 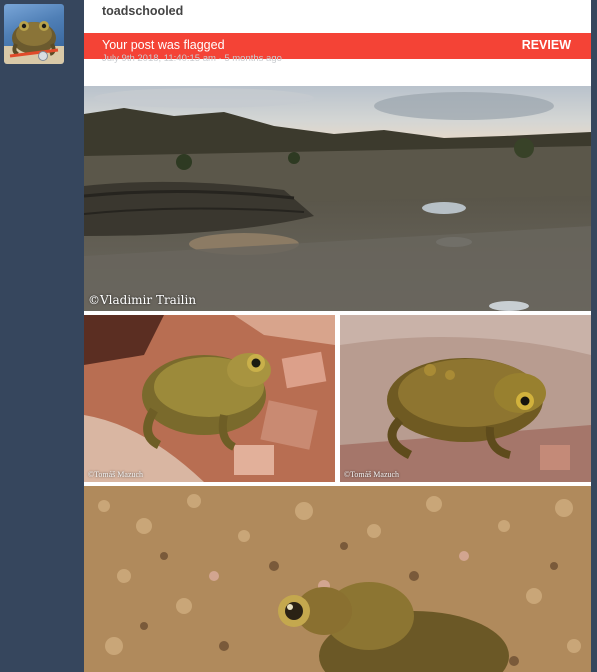 I want to click on flag-message: Your post was flagged, so click(x=163, y=45).